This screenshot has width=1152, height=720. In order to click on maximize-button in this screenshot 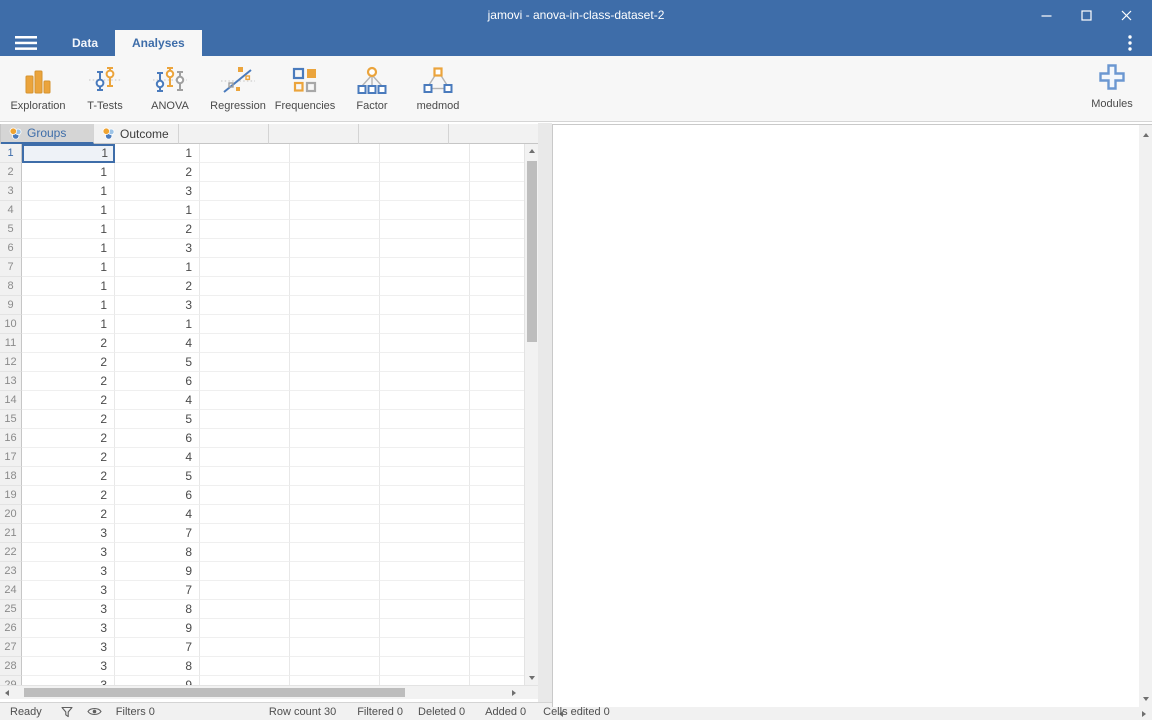, I will do `click(1086, 15)`.